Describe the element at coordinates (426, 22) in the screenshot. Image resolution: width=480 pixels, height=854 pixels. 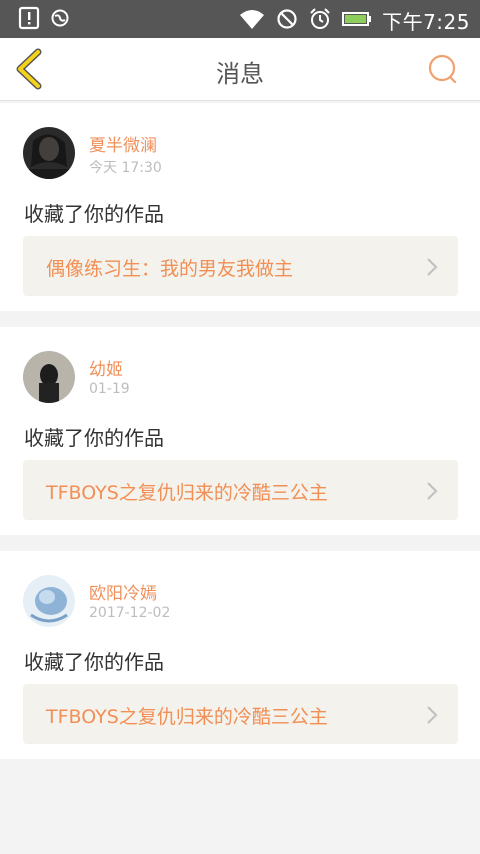
I see `clock-time: 下午7:25` at that location.